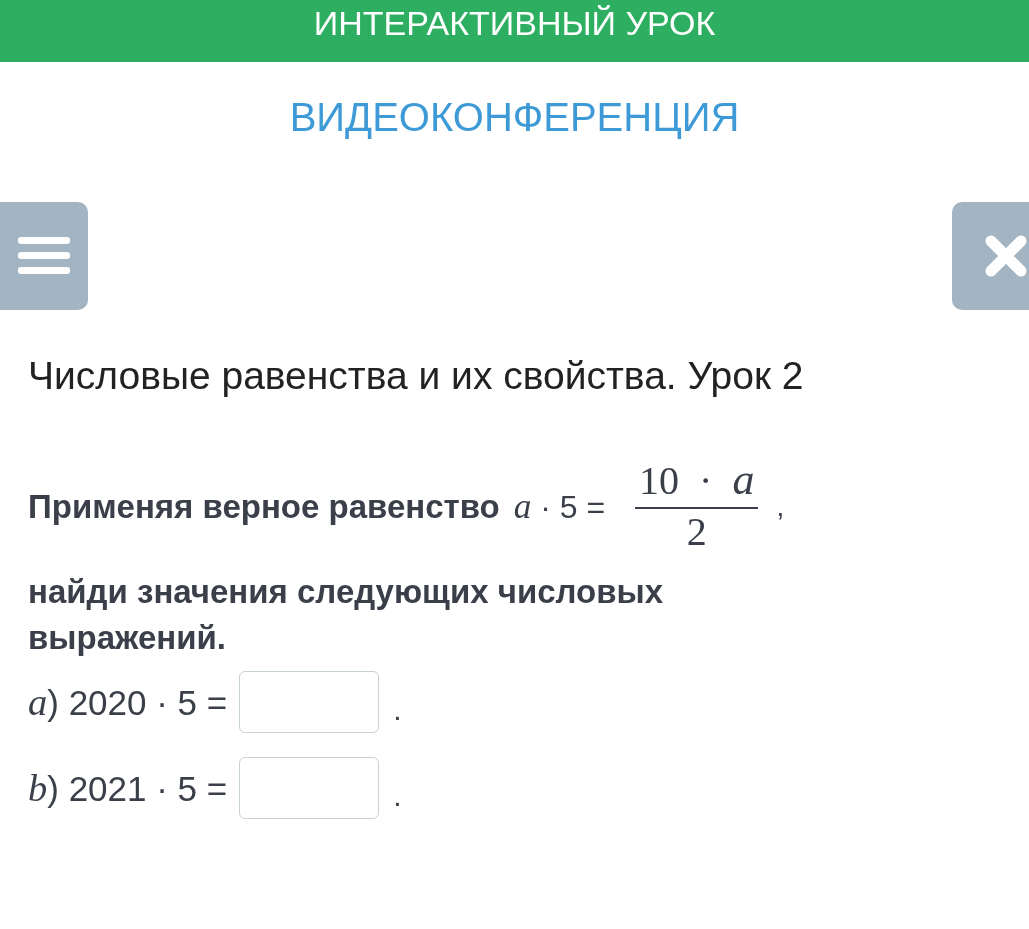 Image resolution: width=1029 pixels, height=929 pixels. Describe the element at coordinates (128, 702) in the screenshot. I see `expression-text: a) 2020 · 5 =` at that location.